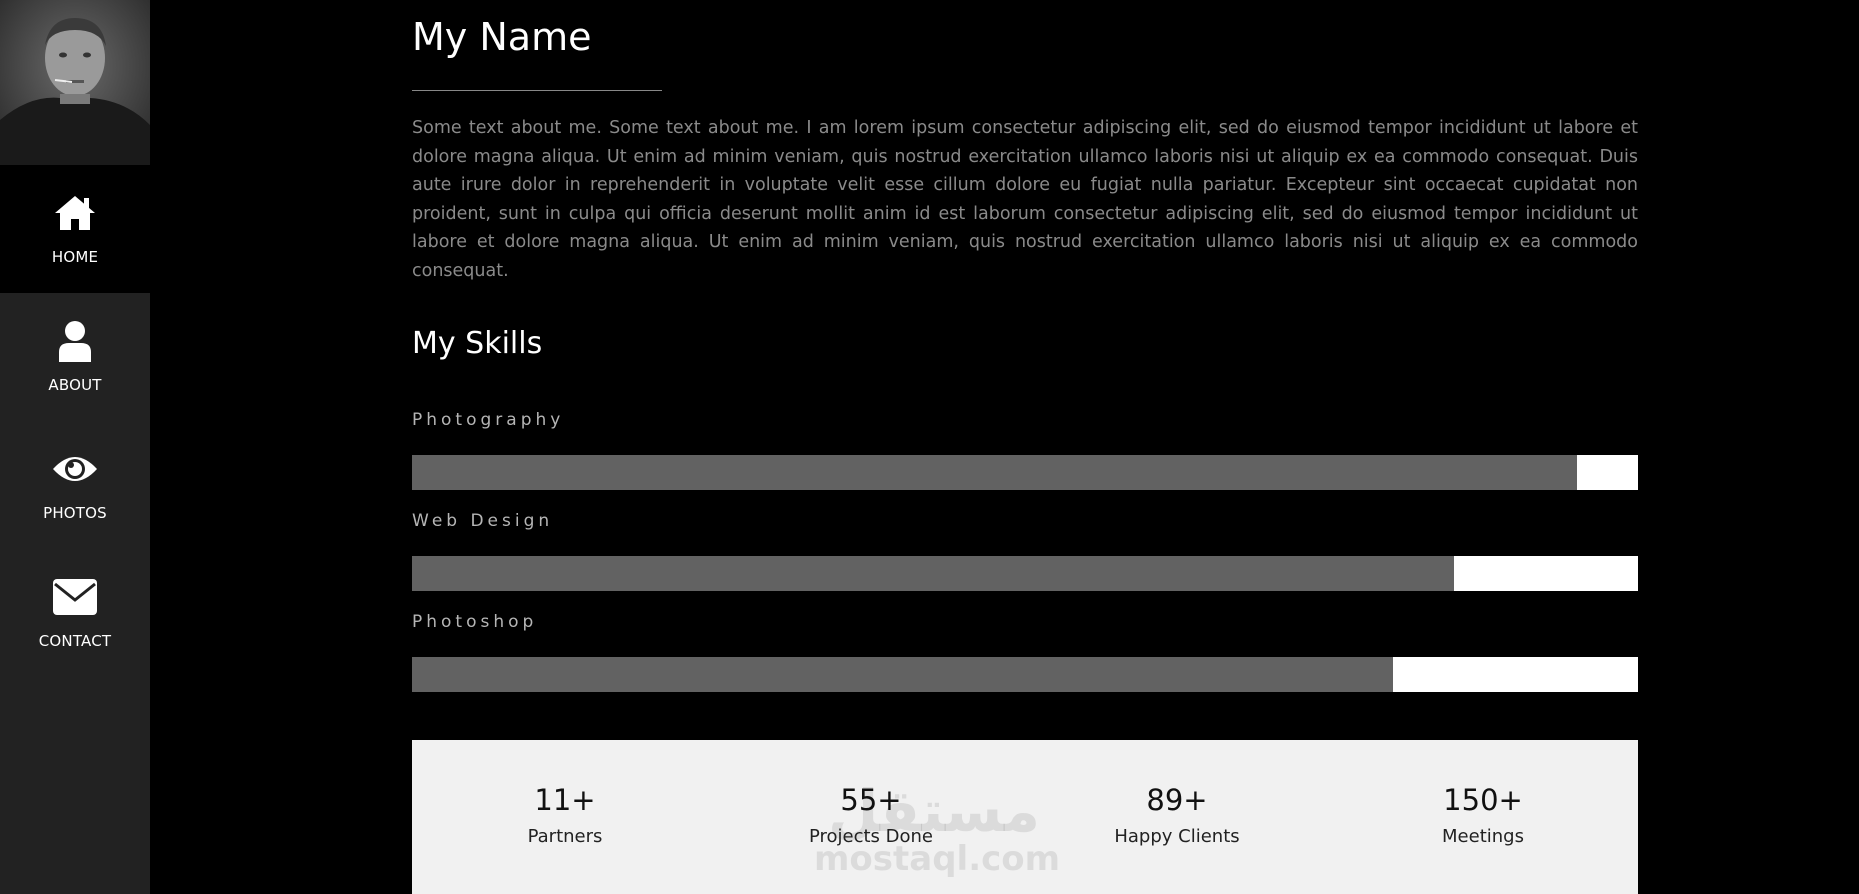  I want to click on stat-value: 11+, so click(565, 800).